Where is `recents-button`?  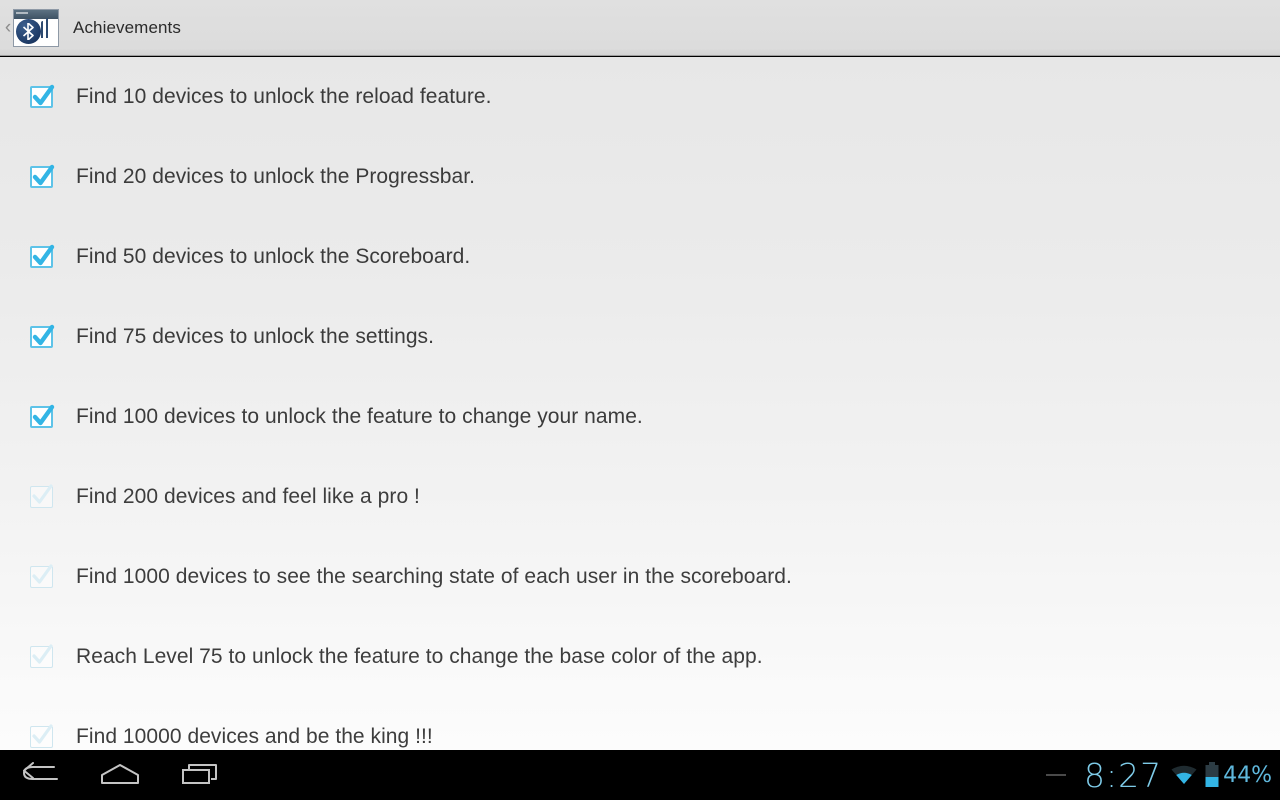
recents-button is located at coordinates (200, 775).